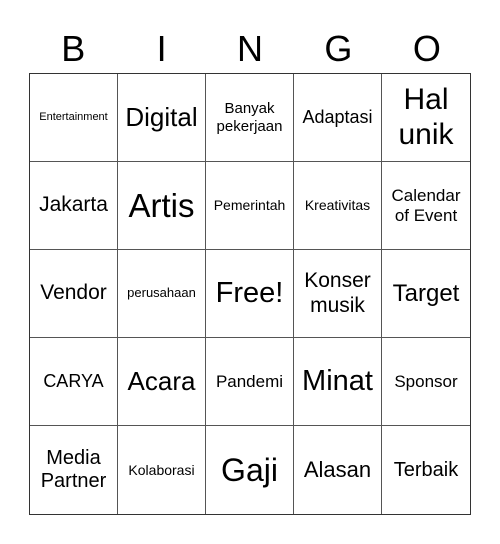 The image size is (500, 544). Describe the element at coordinates (426, 48) in the screenshot. I see `header-letter-o: O` at that location.